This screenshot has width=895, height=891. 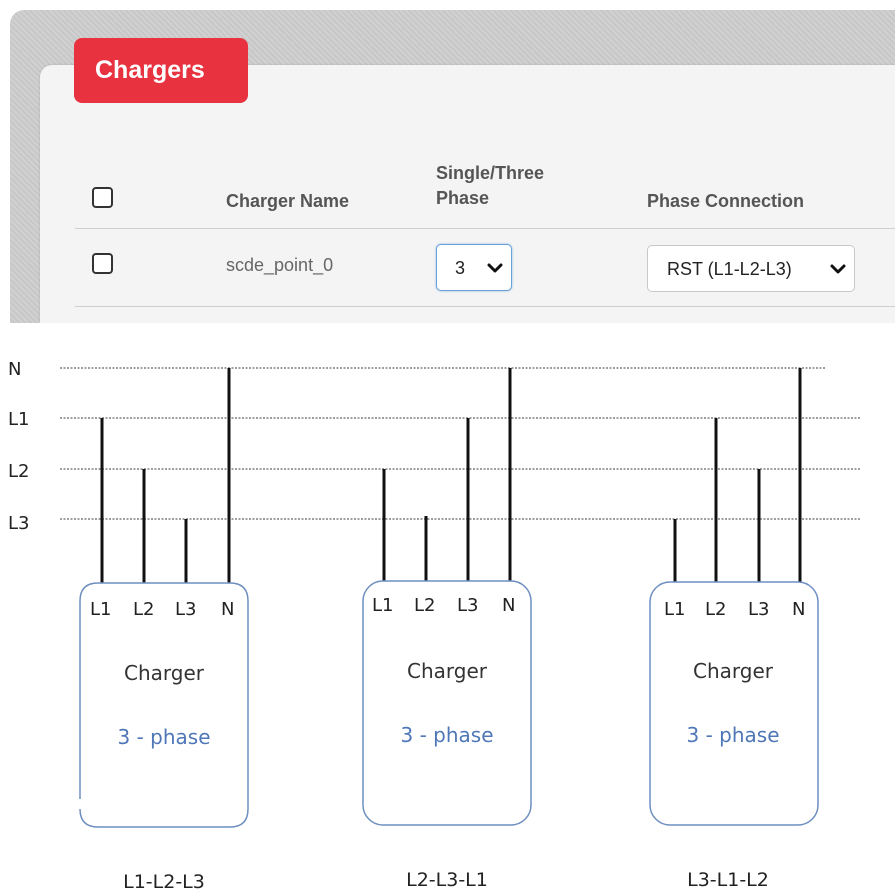 What do you see at coordinates (460, 268) in the screenshot?
I see `phase-select-value: 3` at bounding box center [460, 268].